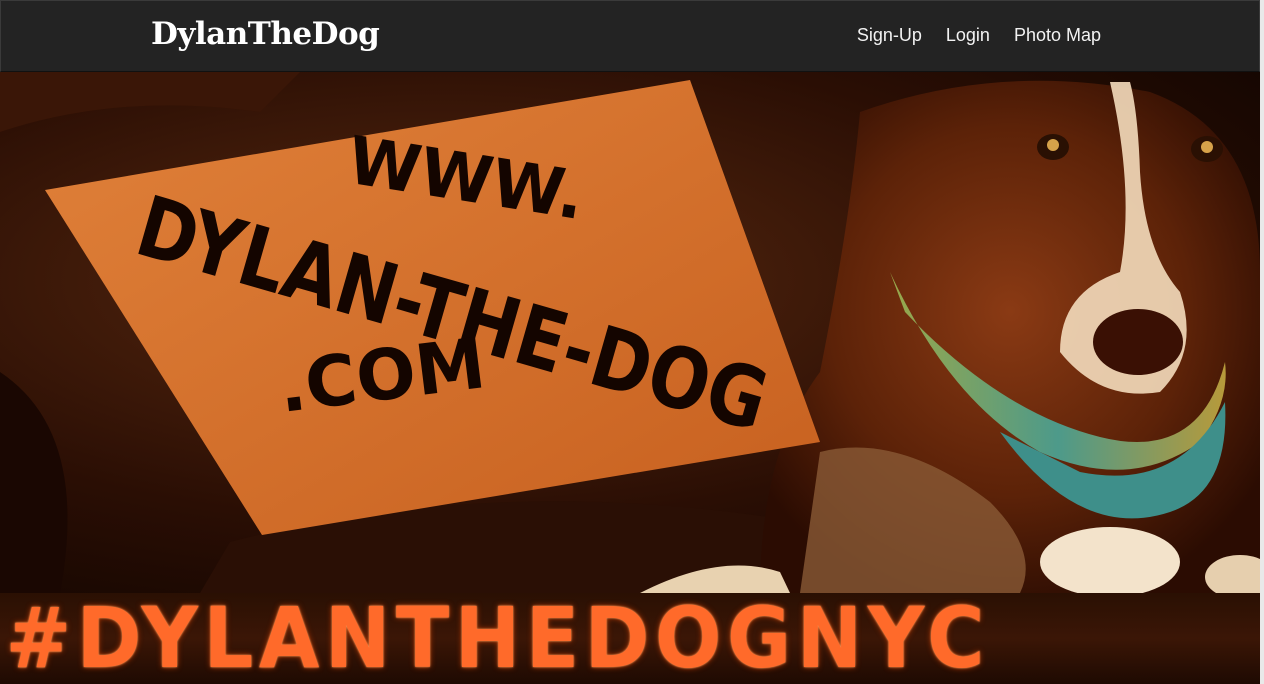 The width and height of the screenshot is (1264, 684). What do you see at coordinates (1138, 342) in the screenshot?
I see `dog-nose` at bounding box center [1138, 342].